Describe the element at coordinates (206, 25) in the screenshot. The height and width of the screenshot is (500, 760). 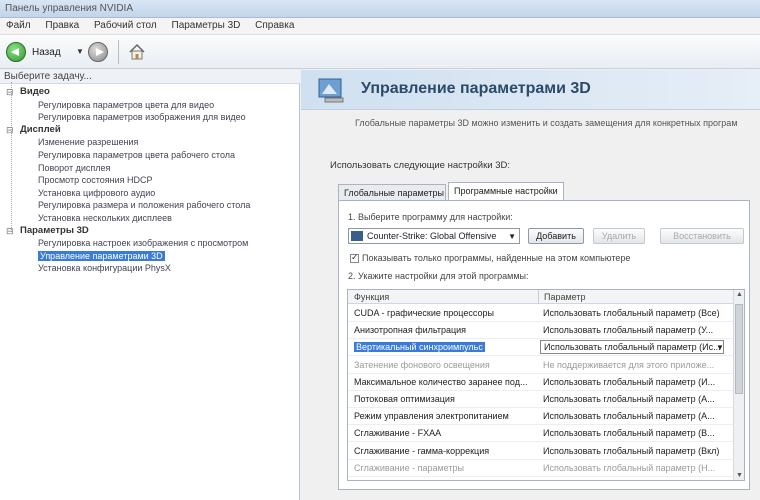
I see `menu-3d-settings: Параметры 3D` at that location.